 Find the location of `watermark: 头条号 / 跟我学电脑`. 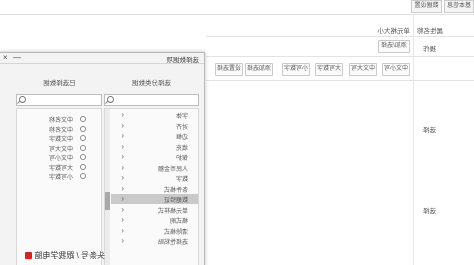

watermark: 头条号 / 跟我学电脑 is located at coordinates (52, 255).